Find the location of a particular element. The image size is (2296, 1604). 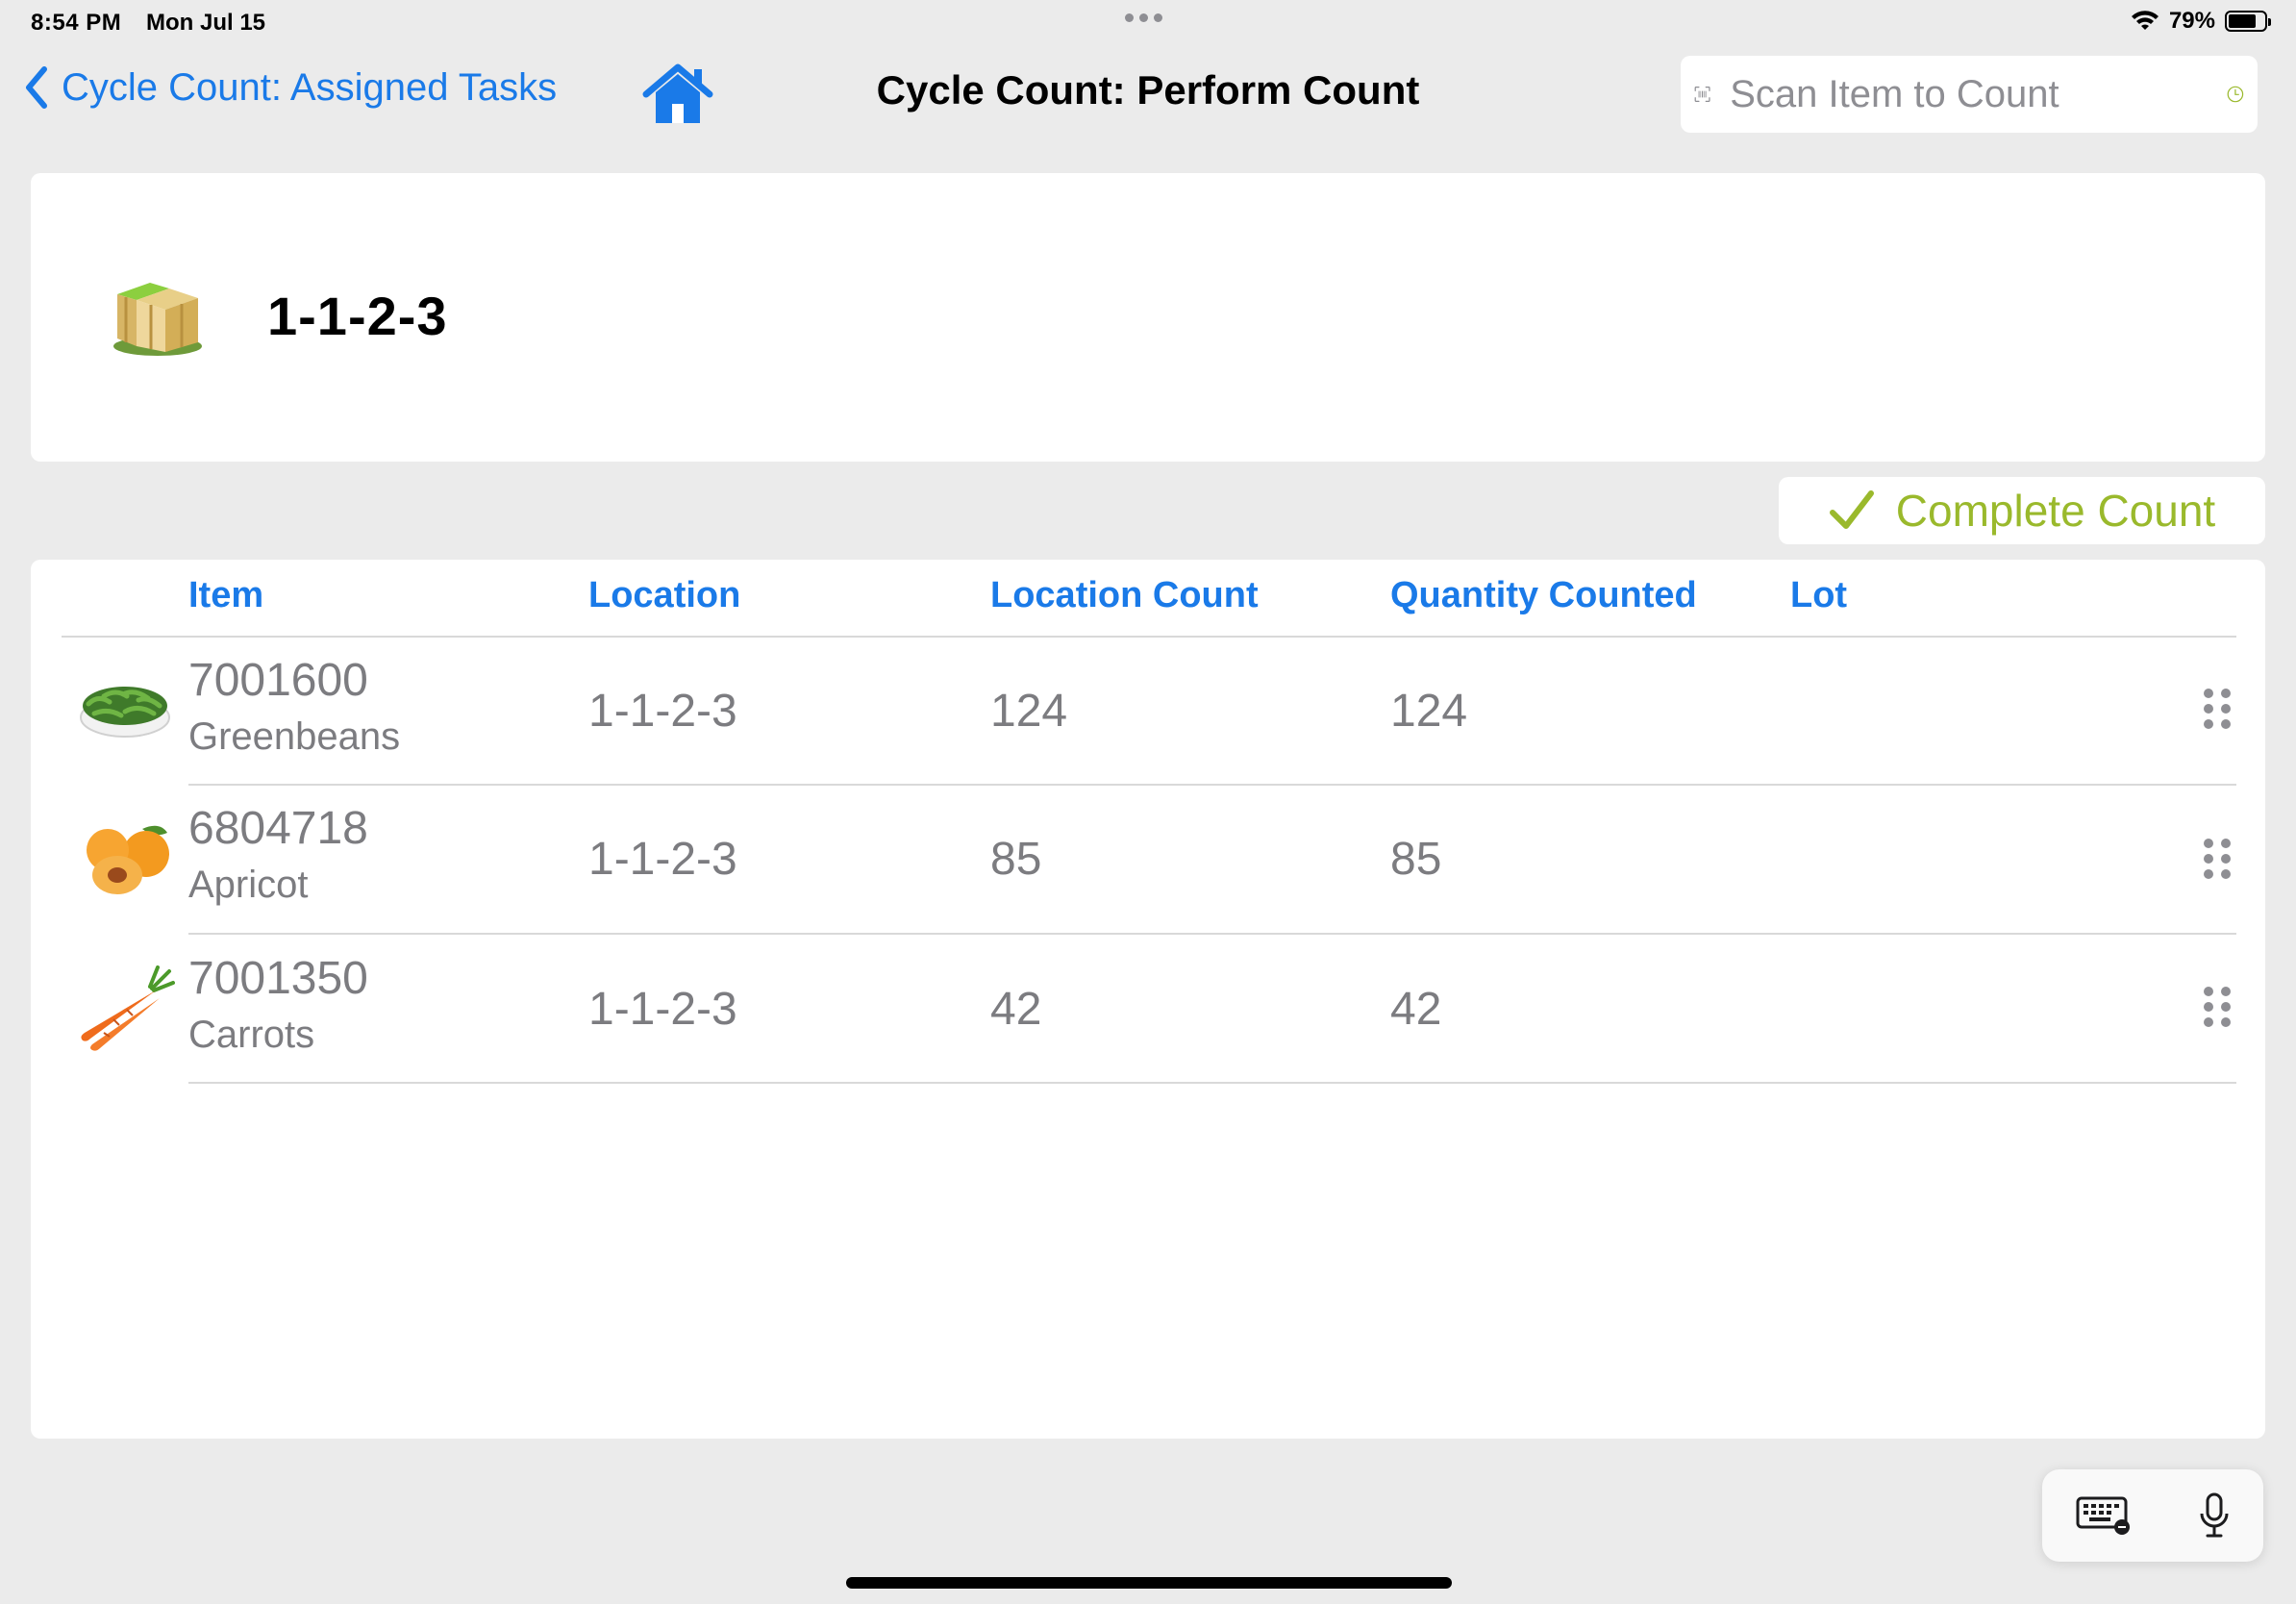

wifi-icon is located at coordinates (2145, 20).